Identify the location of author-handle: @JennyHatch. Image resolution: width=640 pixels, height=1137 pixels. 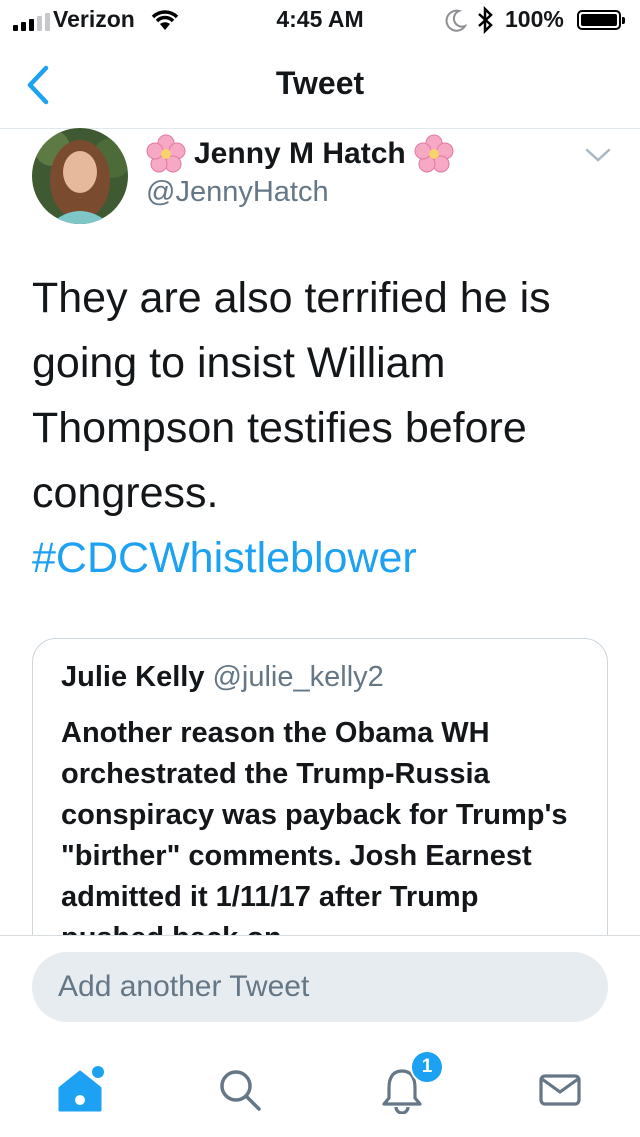
(237, 192).